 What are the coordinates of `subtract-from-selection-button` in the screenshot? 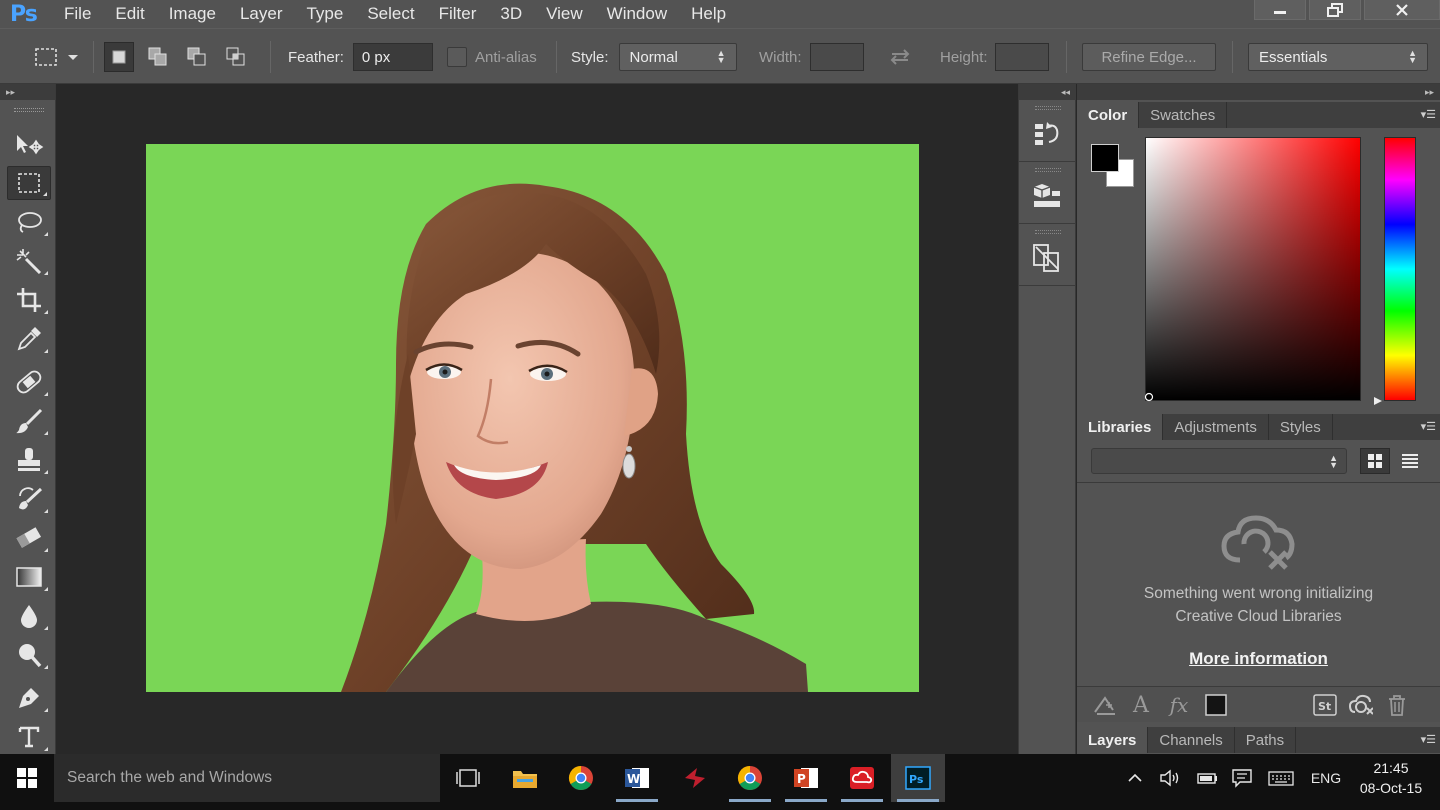 It's located at (197, 57).